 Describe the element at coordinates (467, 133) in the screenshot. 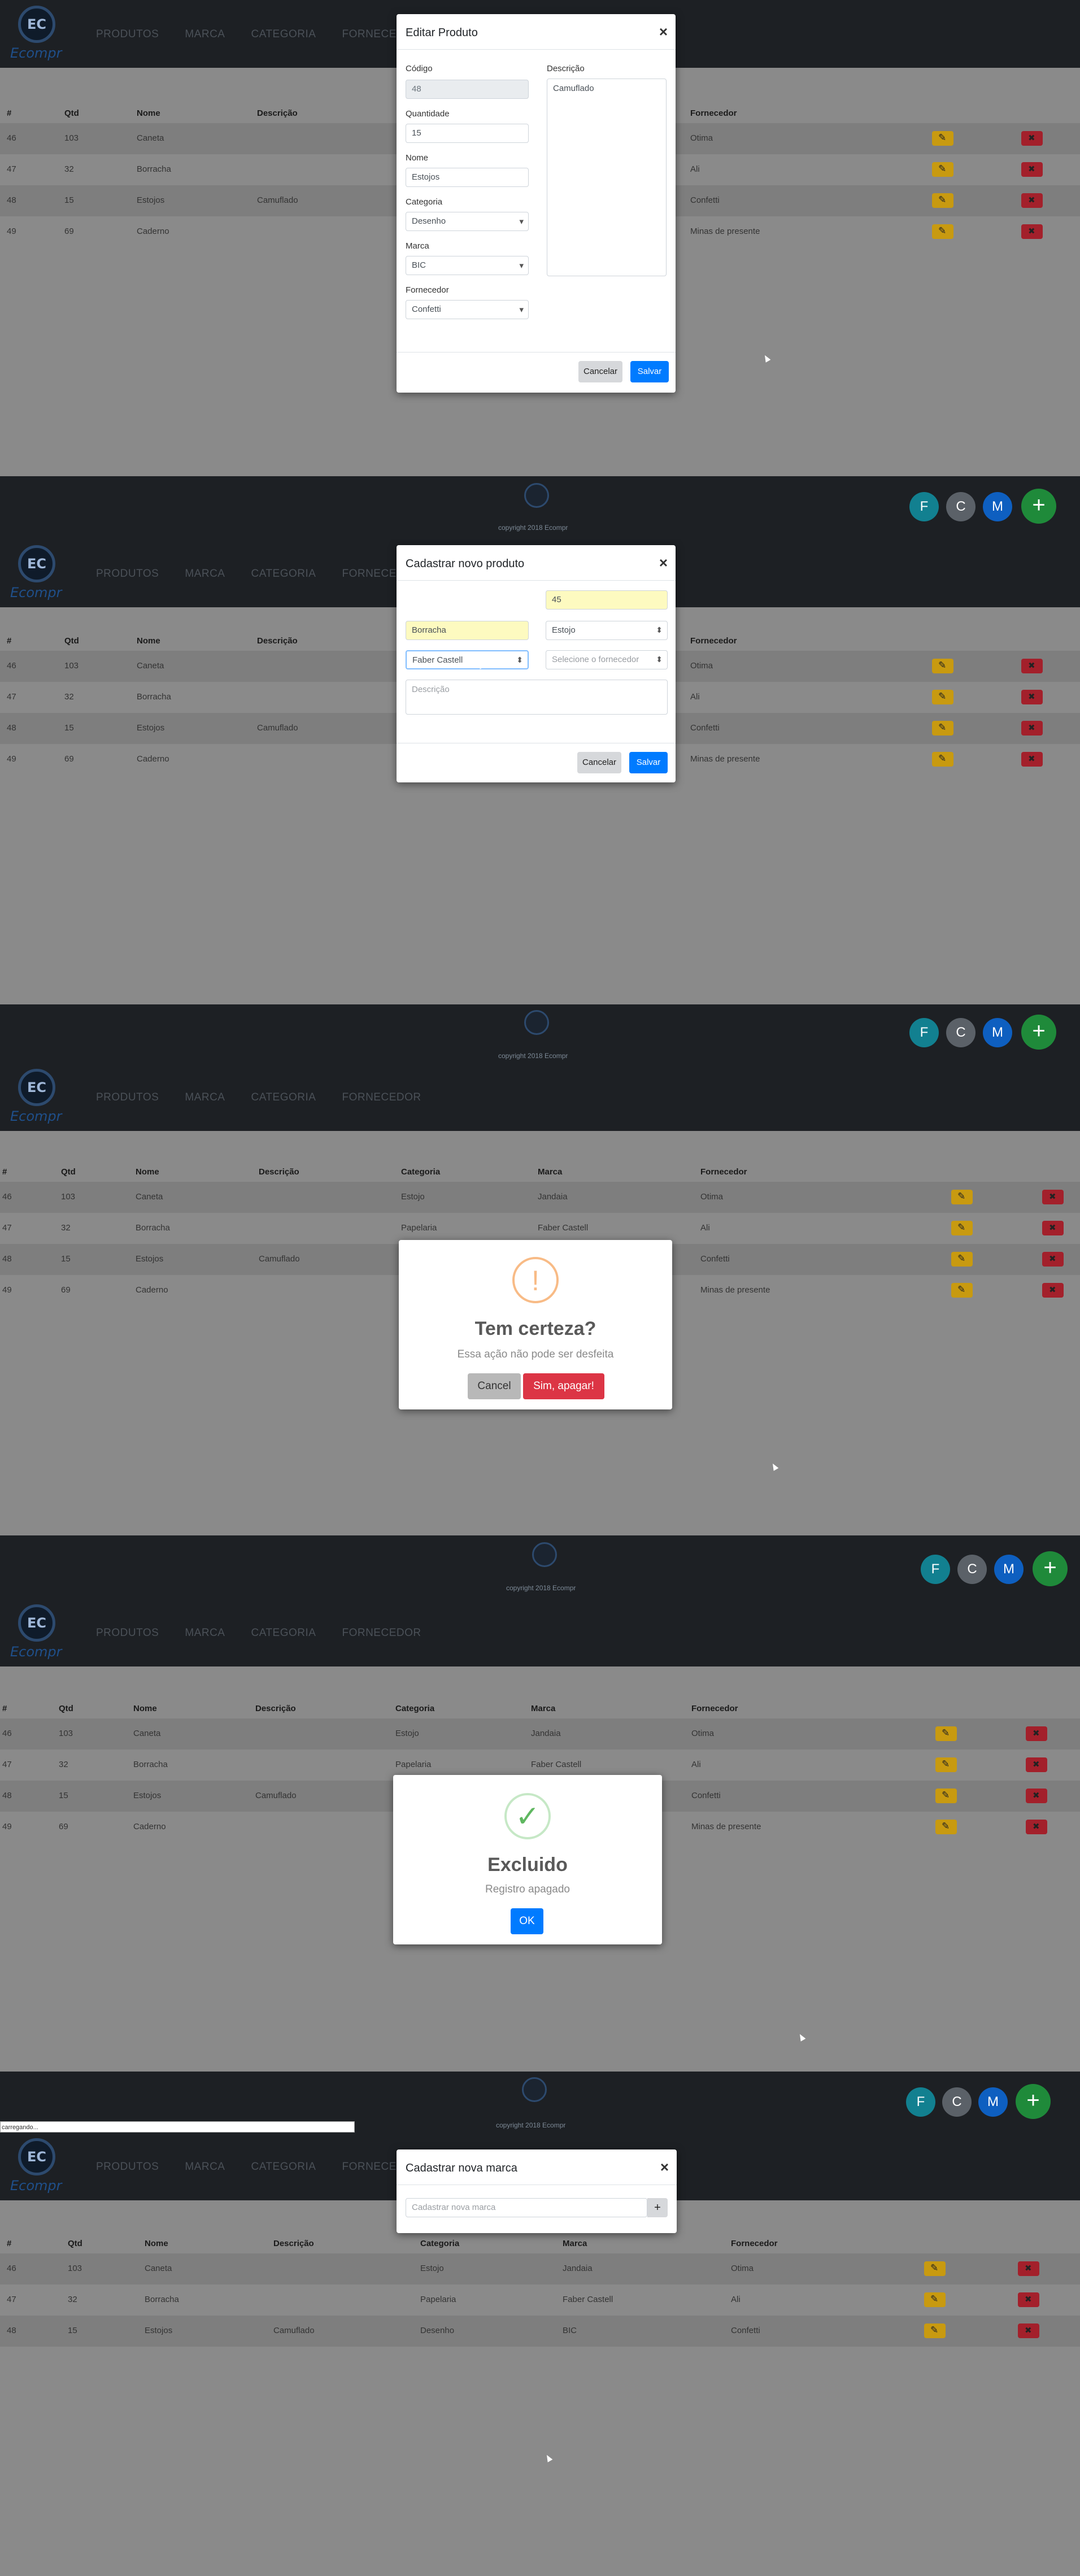

I see `quantidade-input: 15` at that location.